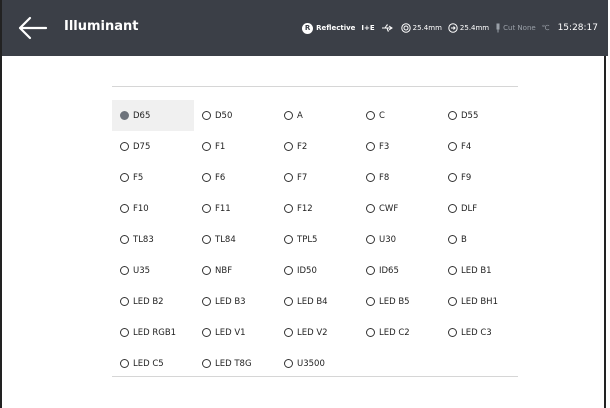 The width and height of the screenshot is (610, 408). I want to click on illuminant-option: F7, so click(317, 177).